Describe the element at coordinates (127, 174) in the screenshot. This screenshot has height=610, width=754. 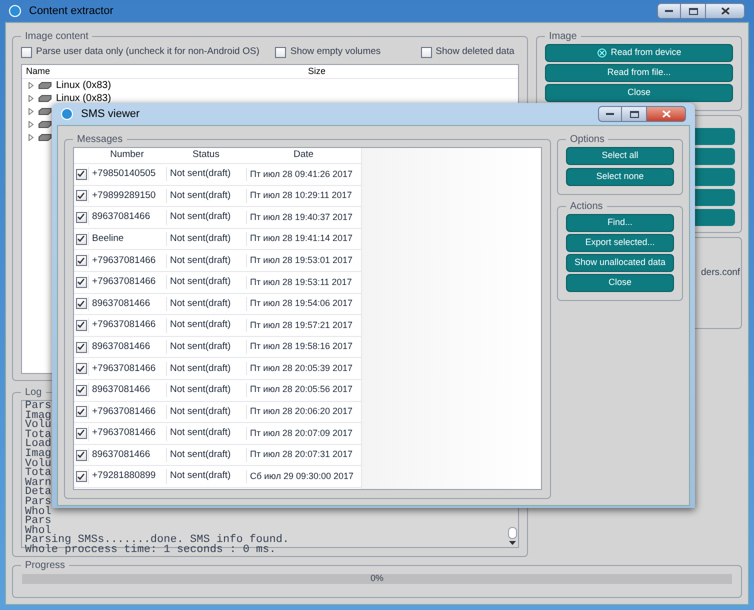
I see `table-cell: +79850140505` at that location.